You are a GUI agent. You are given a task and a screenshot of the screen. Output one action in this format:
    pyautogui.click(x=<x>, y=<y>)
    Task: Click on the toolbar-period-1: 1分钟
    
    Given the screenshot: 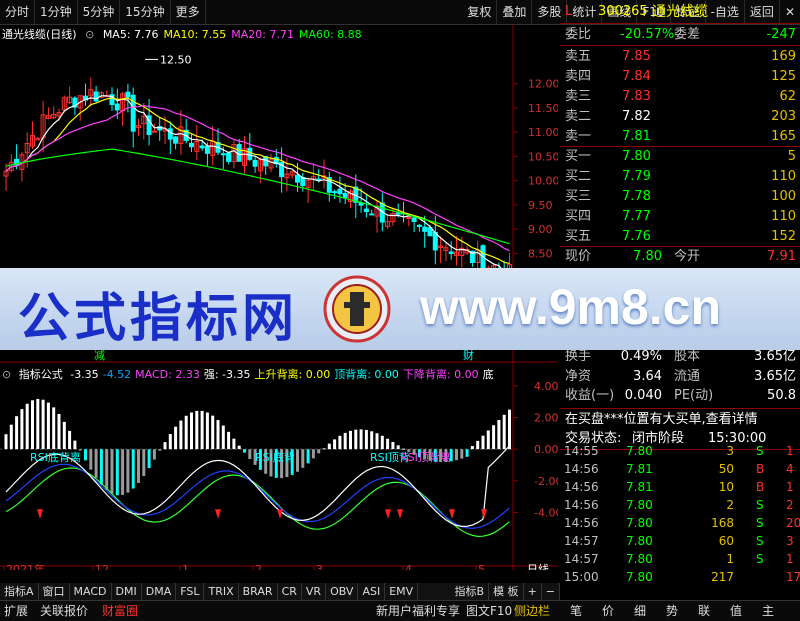 What is the action you would take?
    pyautogui.click(x=56, y=12)
    